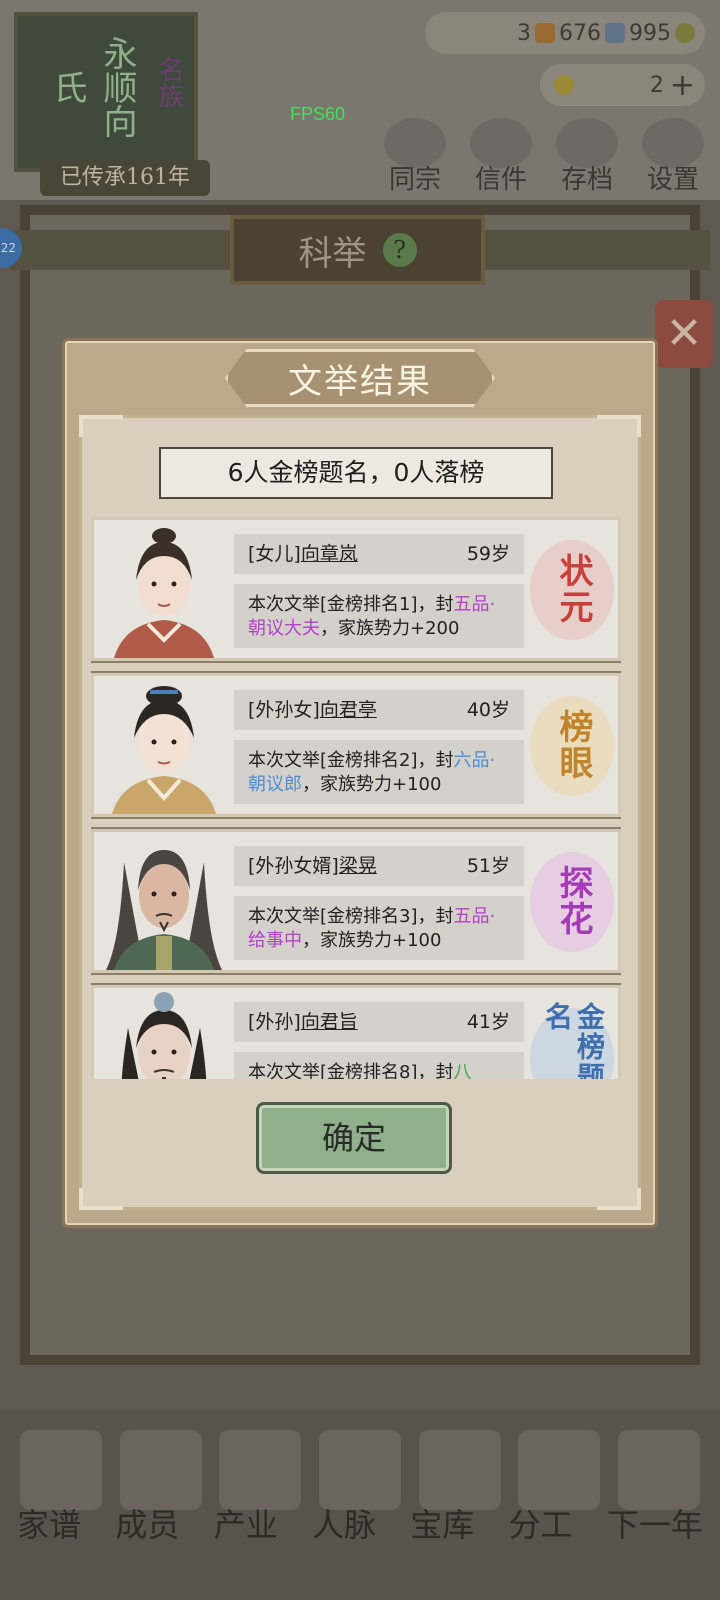  I want to click on nav-label: 信件, so click(500, 180).